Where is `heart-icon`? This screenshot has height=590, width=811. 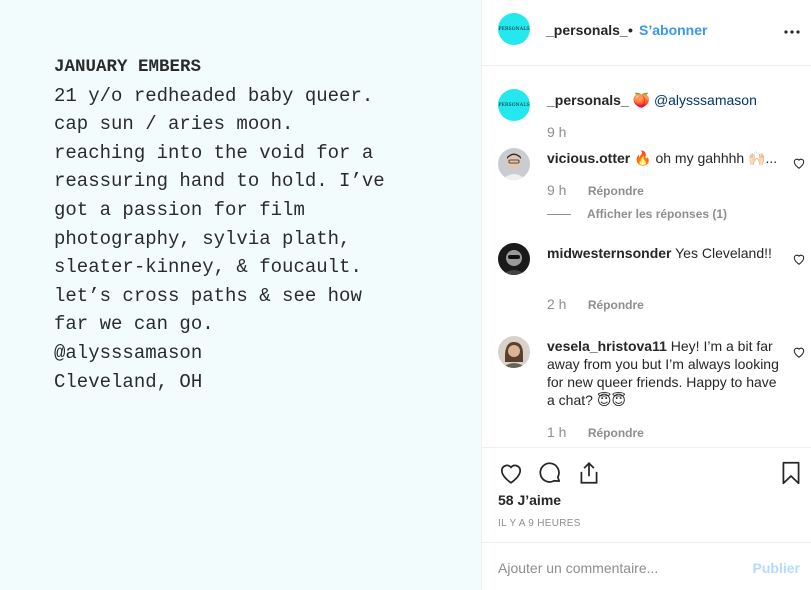
heart-icon is located at coordinates (511, 473).